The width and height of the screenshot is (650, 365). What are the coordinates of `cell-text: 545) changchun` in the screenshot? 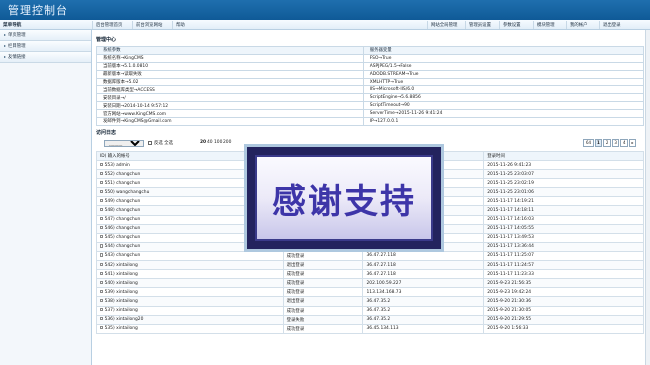 It's located at (123, 237).